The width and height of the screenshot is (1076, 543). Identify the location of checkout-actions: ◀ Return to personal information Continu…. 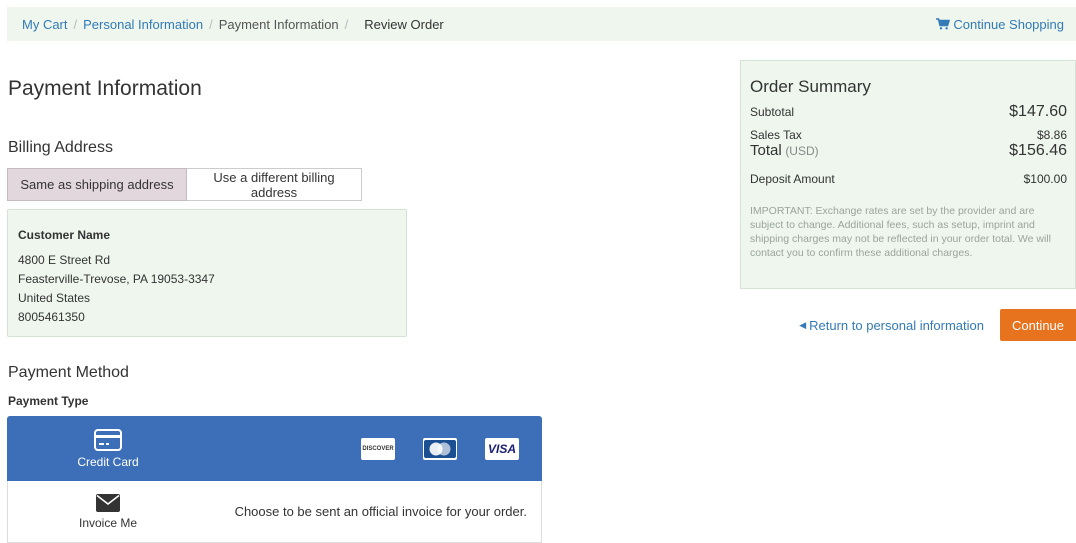
(933, 325).